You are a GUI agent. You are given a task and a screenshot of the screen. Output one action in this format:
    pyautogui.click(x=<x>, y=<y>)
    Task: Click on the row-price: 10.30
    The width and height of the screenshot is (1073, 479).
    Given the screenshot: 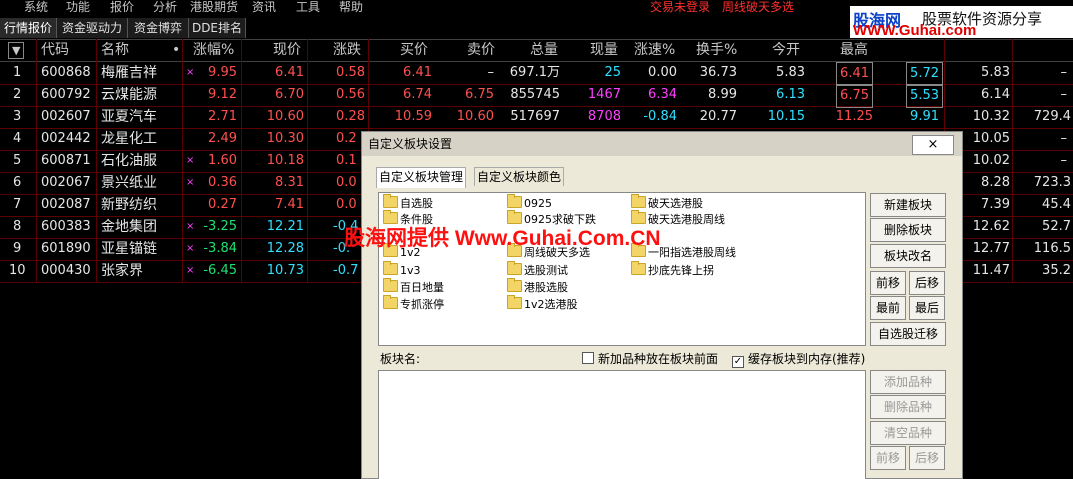 What is the action you would take?
    pyautogui.click(x=285, y=138)
    